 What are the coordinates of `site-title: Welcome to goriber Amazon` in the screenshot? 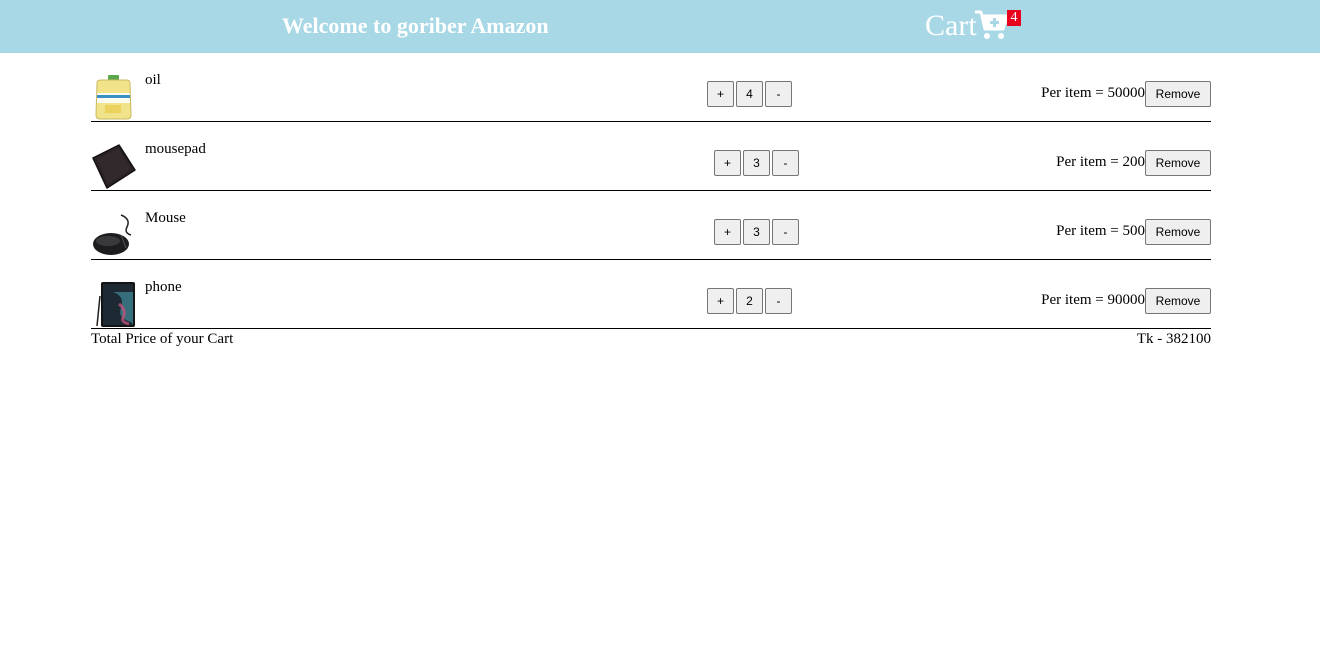 It's located at (415, 25).